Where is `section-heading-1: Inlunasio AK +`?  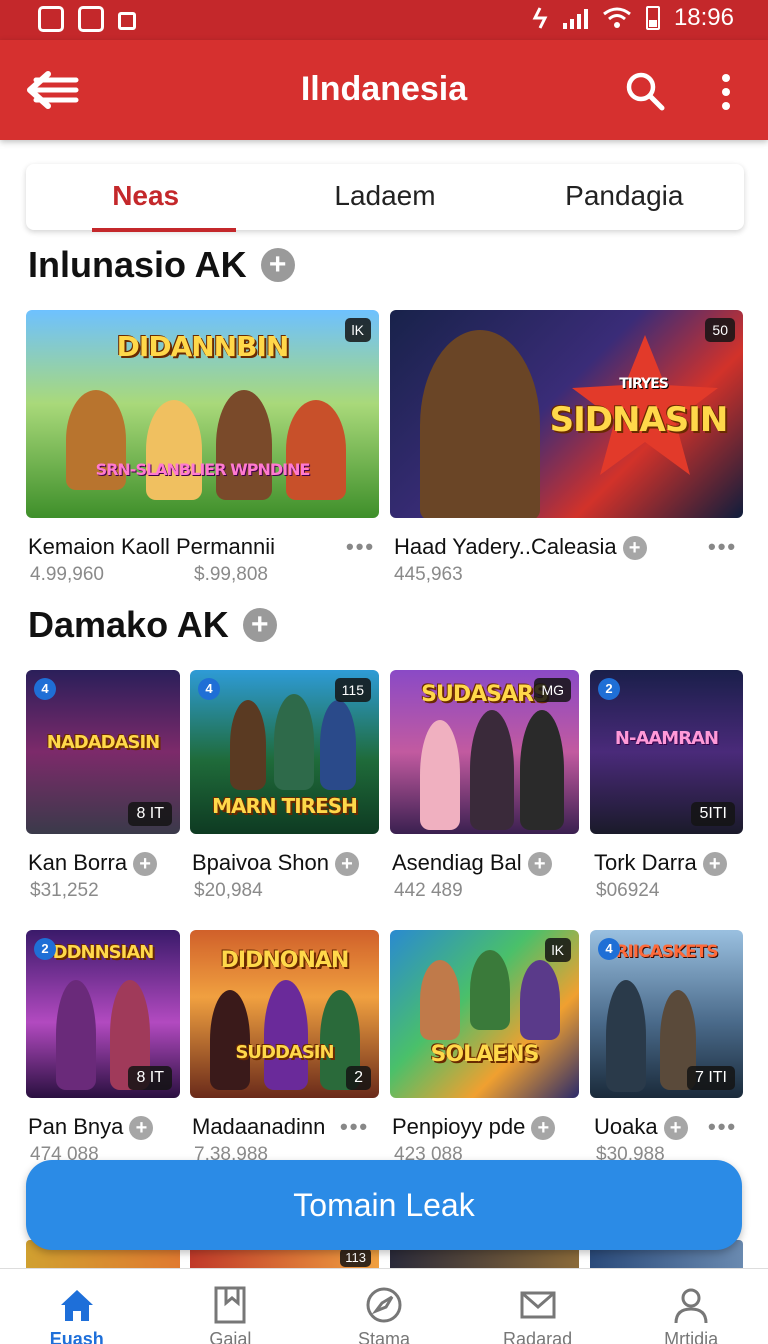 section-heading-1: Inlunasio AK + is located at coordinates (161, 265).